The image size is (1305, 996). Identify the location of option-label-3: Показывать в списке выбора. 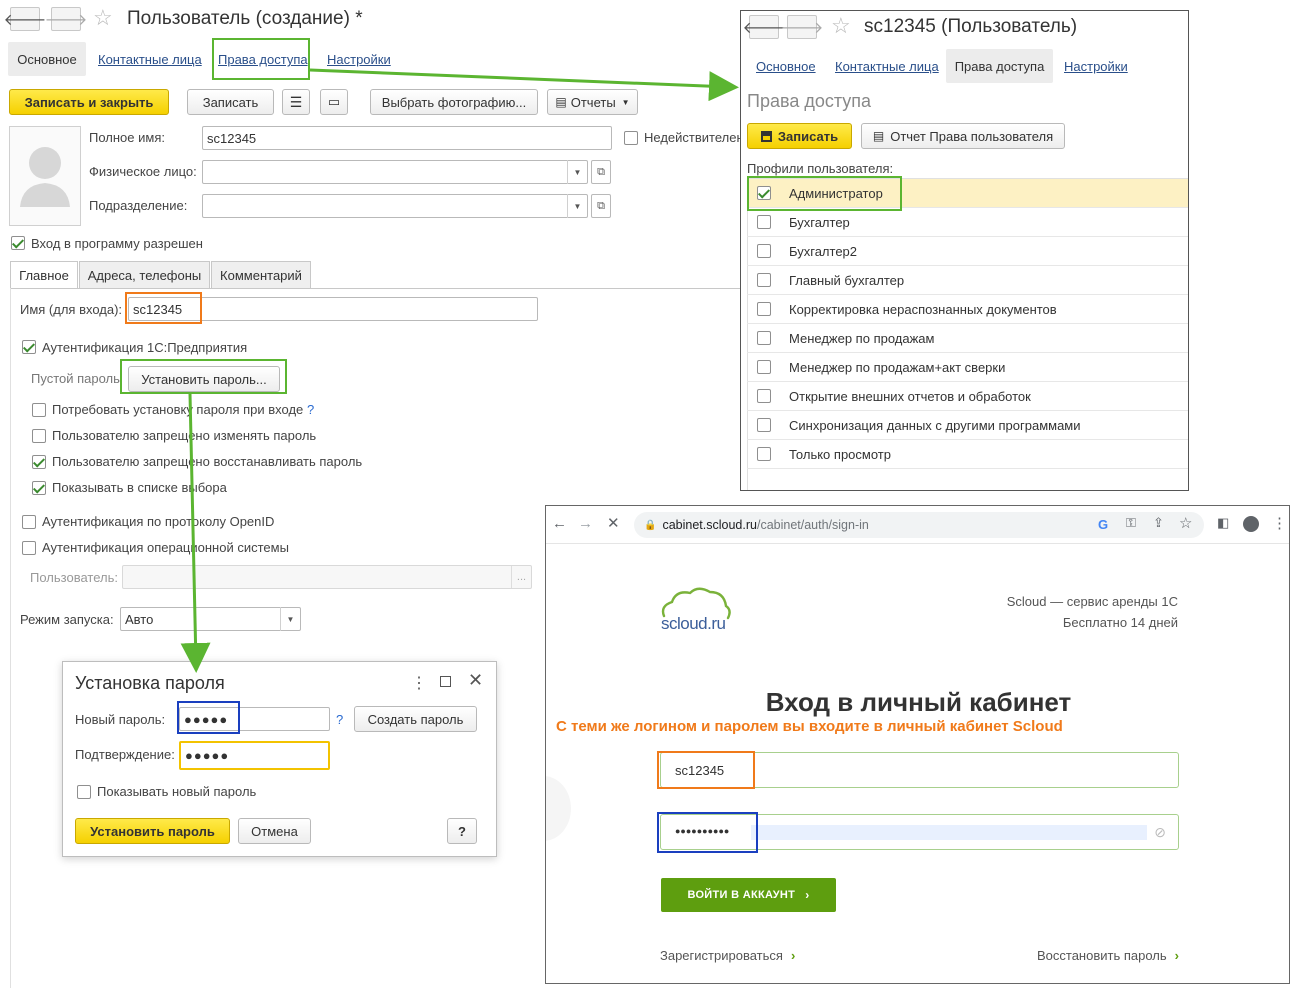
(139, 487).